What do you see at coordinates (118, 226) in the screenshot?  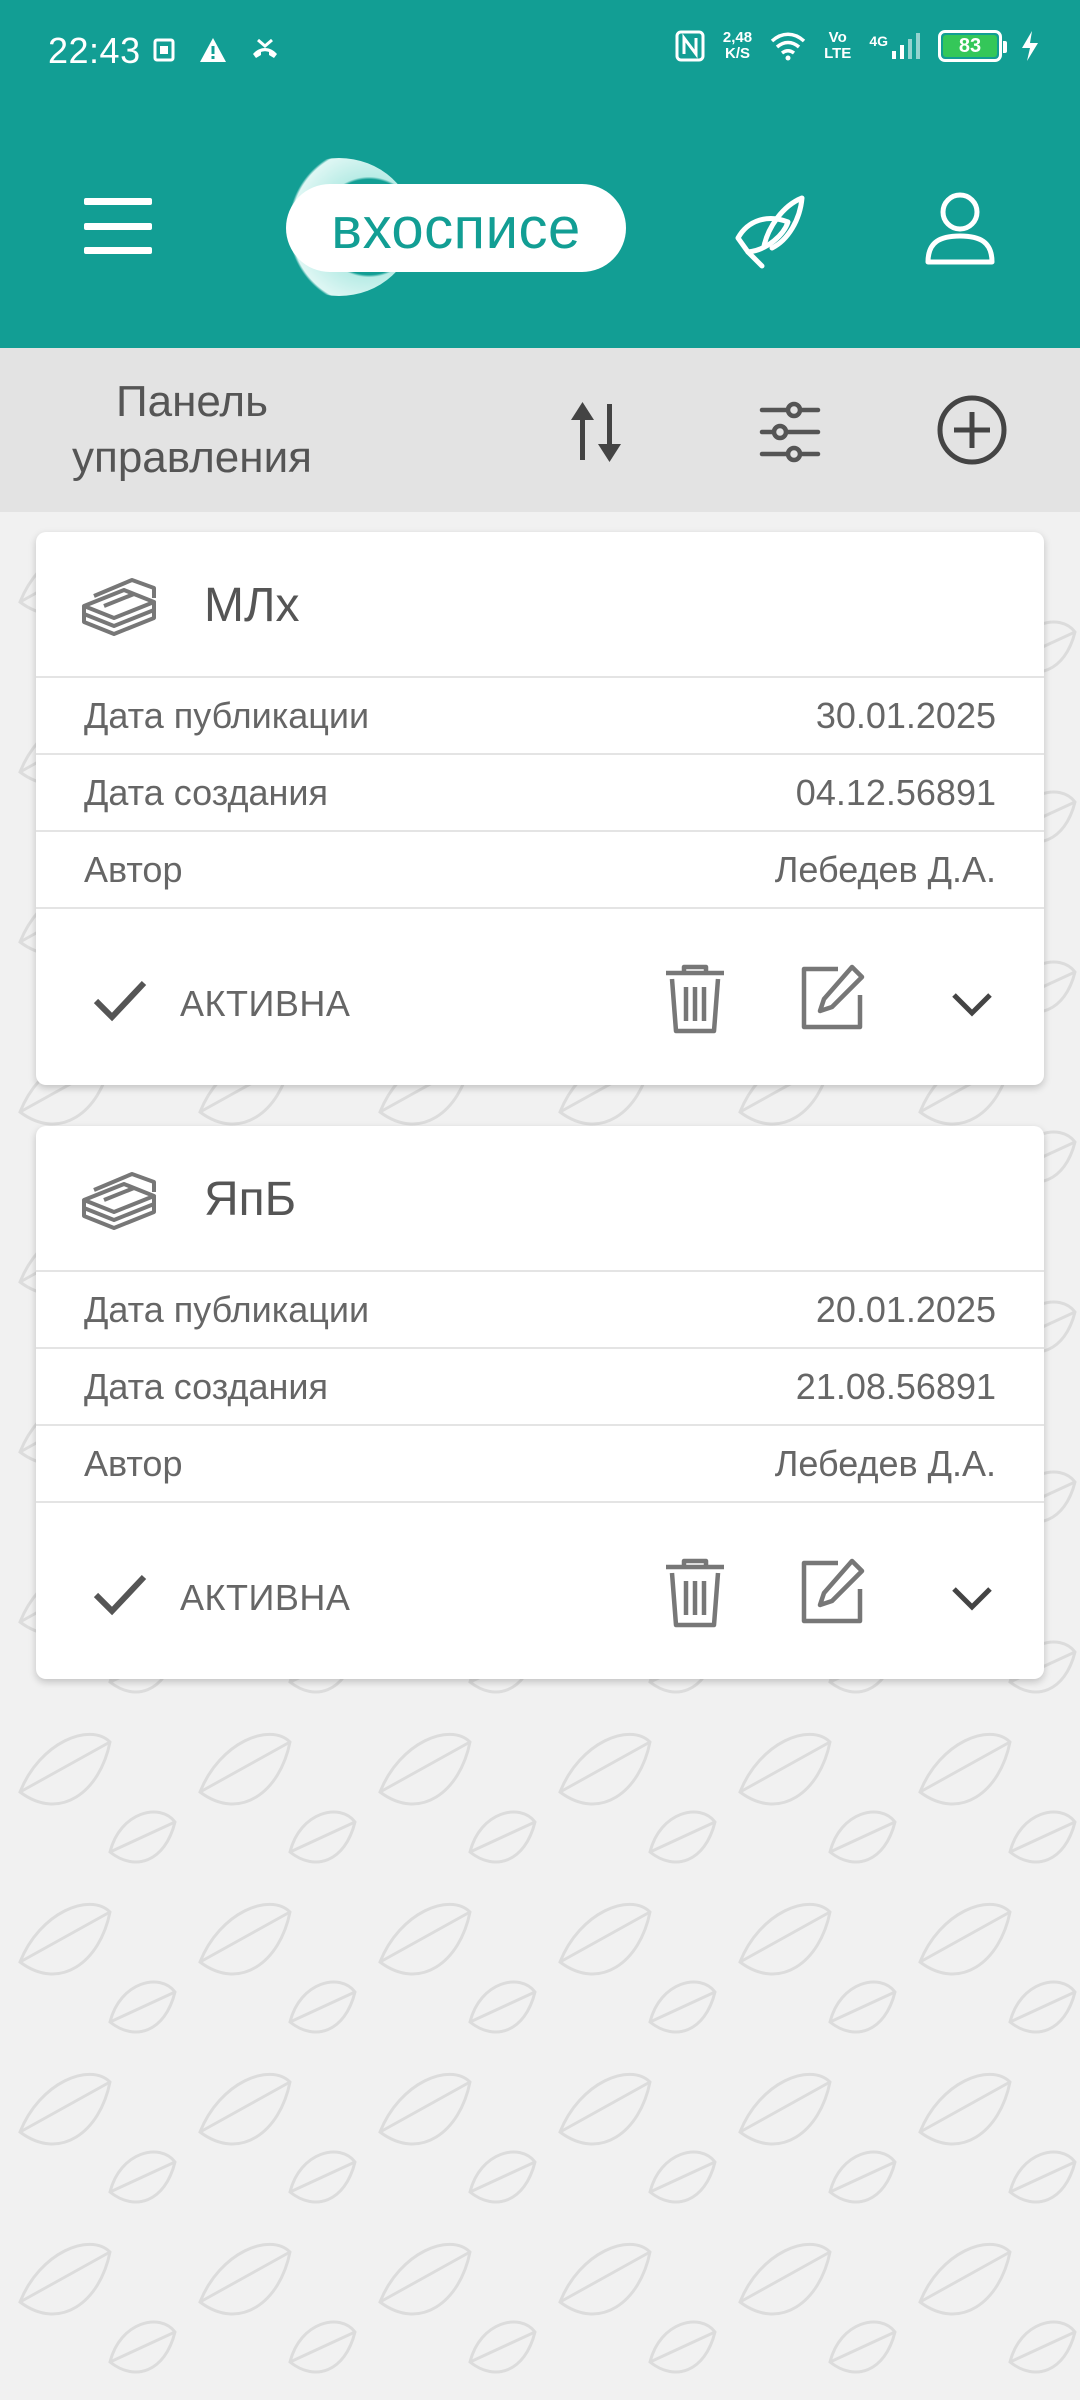 I see `menu-icon` at bounding box center [118, 226].